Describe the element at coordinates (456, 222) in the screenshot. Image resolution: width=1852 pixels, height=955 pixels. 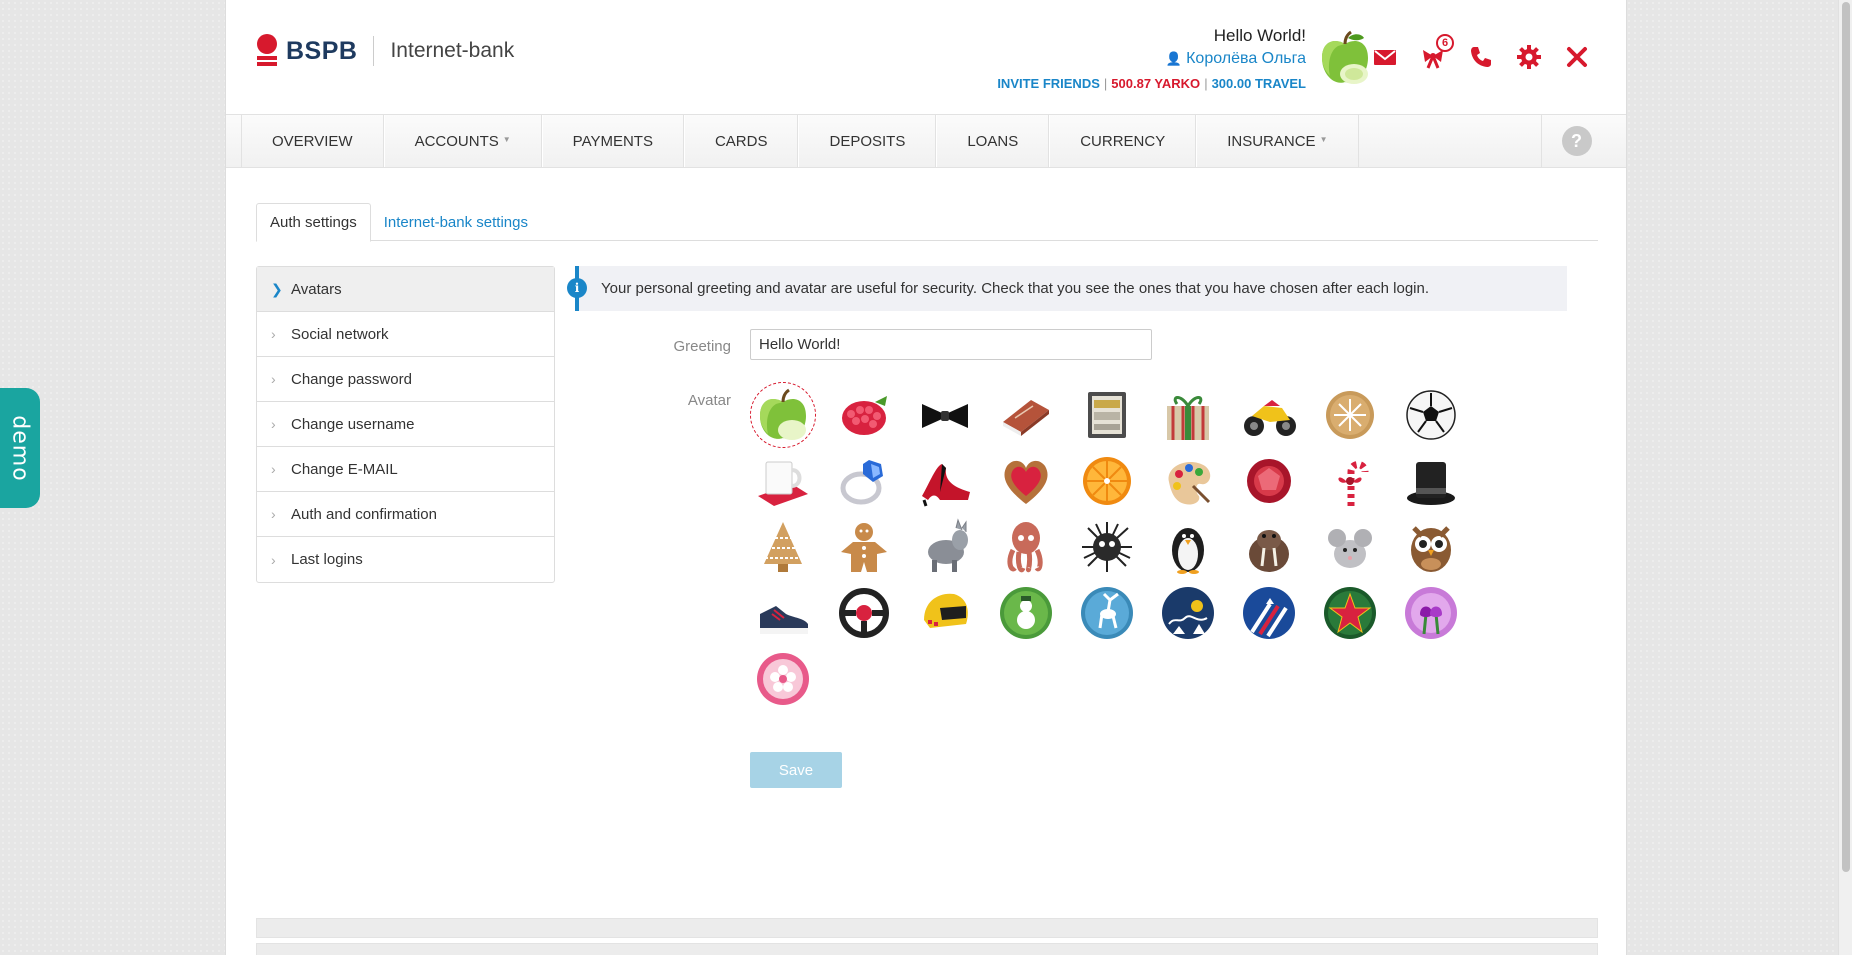
I see `tab-internet-bank-settings: Internet-bank settings` at that location.